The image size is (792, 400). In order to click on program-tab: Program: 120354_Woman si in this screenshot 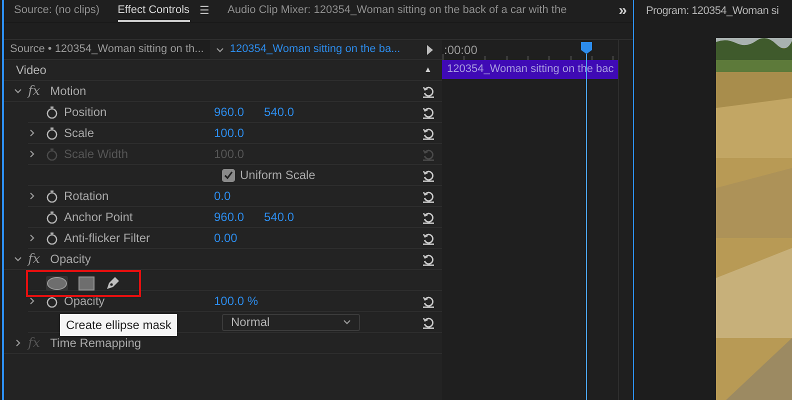, I will do `click(712, 11)`.